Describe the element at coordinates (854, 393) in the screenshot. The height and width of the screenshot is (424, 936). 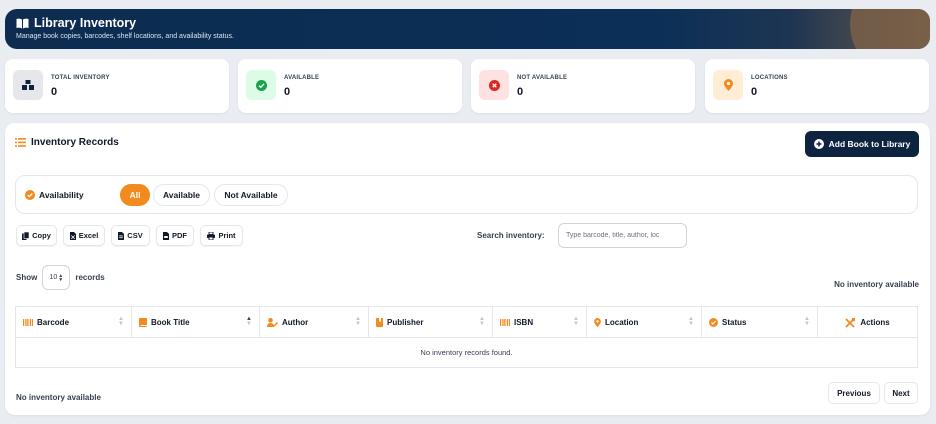
I see `previous-page-button: Previous` at that location.